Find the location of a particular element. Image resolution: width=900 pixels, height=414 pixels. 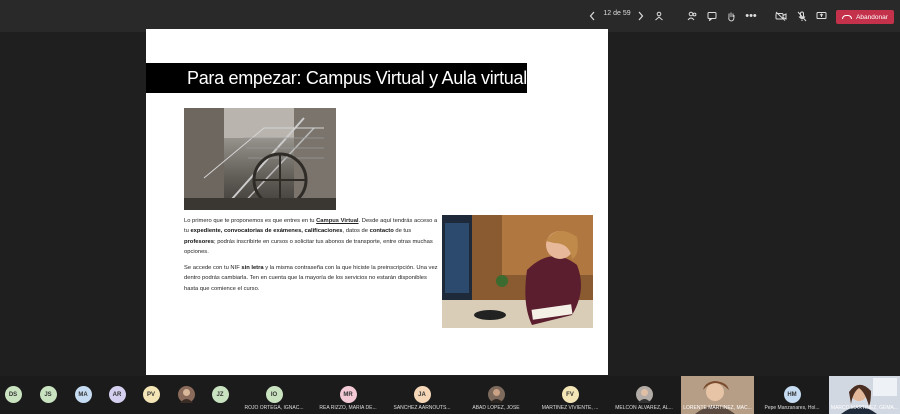

chevron-left-icon is located at coordinates (591, 16).